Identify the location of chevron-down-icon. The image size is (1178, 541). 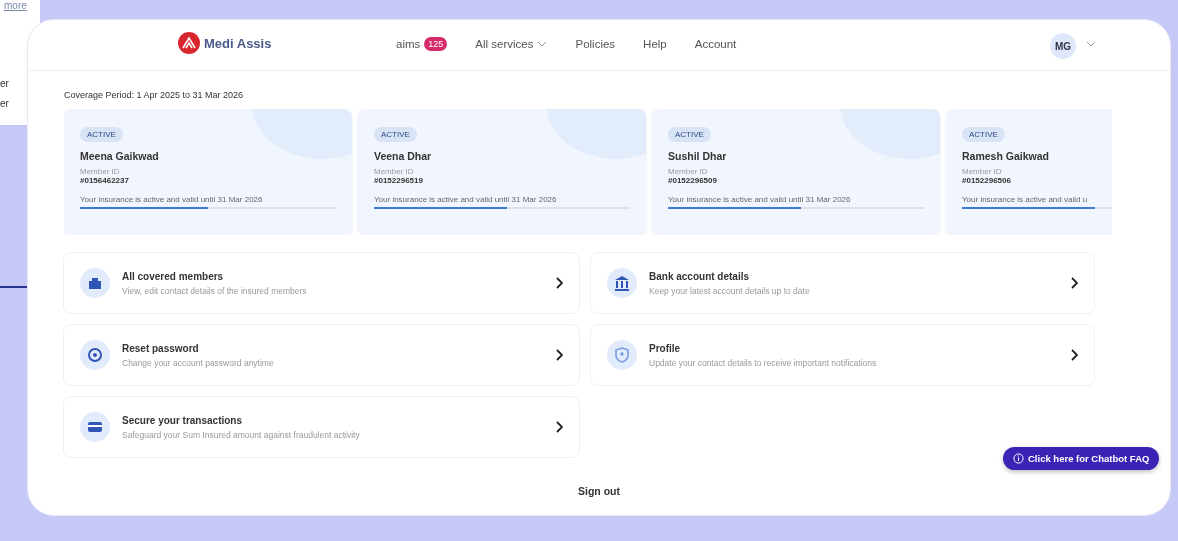
(1091, 44).